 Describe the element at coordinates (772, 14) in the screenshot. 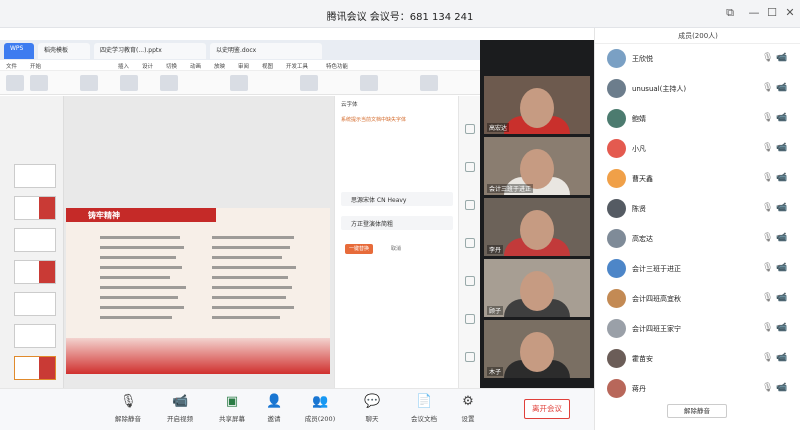

I see `maximize-icon: ☐` at that location.